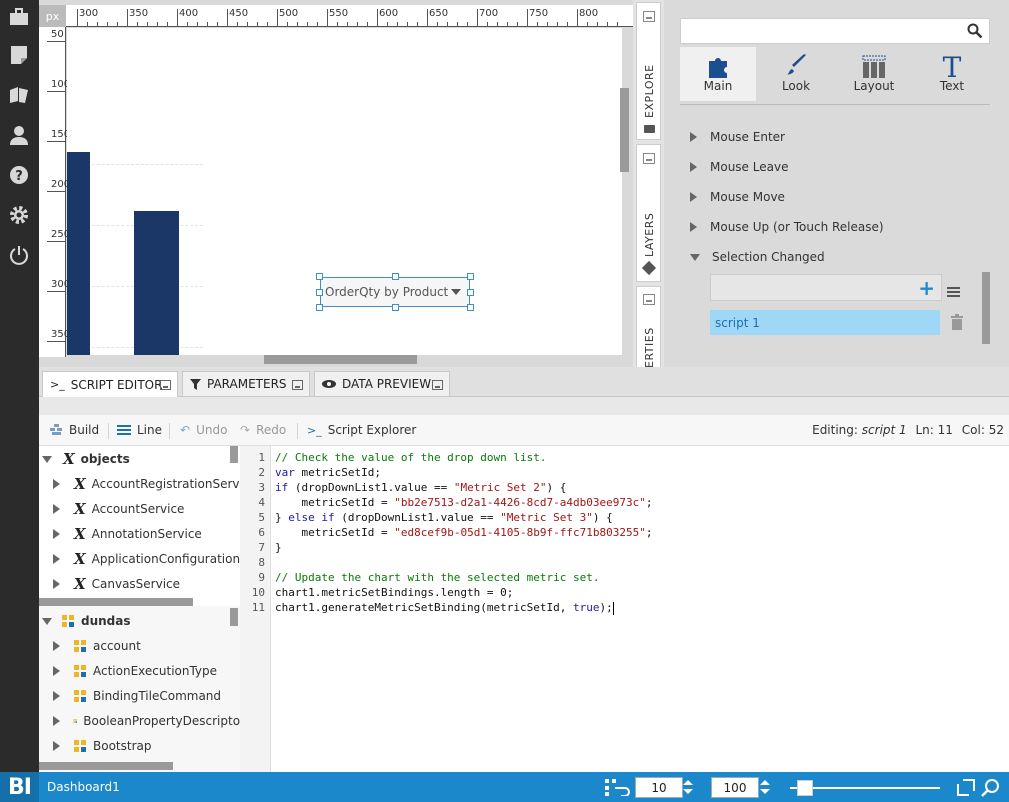 The image size is (1009, 802). What do you see at coordinates (659, 787) in the screenshot?
I see `grid-size-input: 10` at bounding box center [659, 787].